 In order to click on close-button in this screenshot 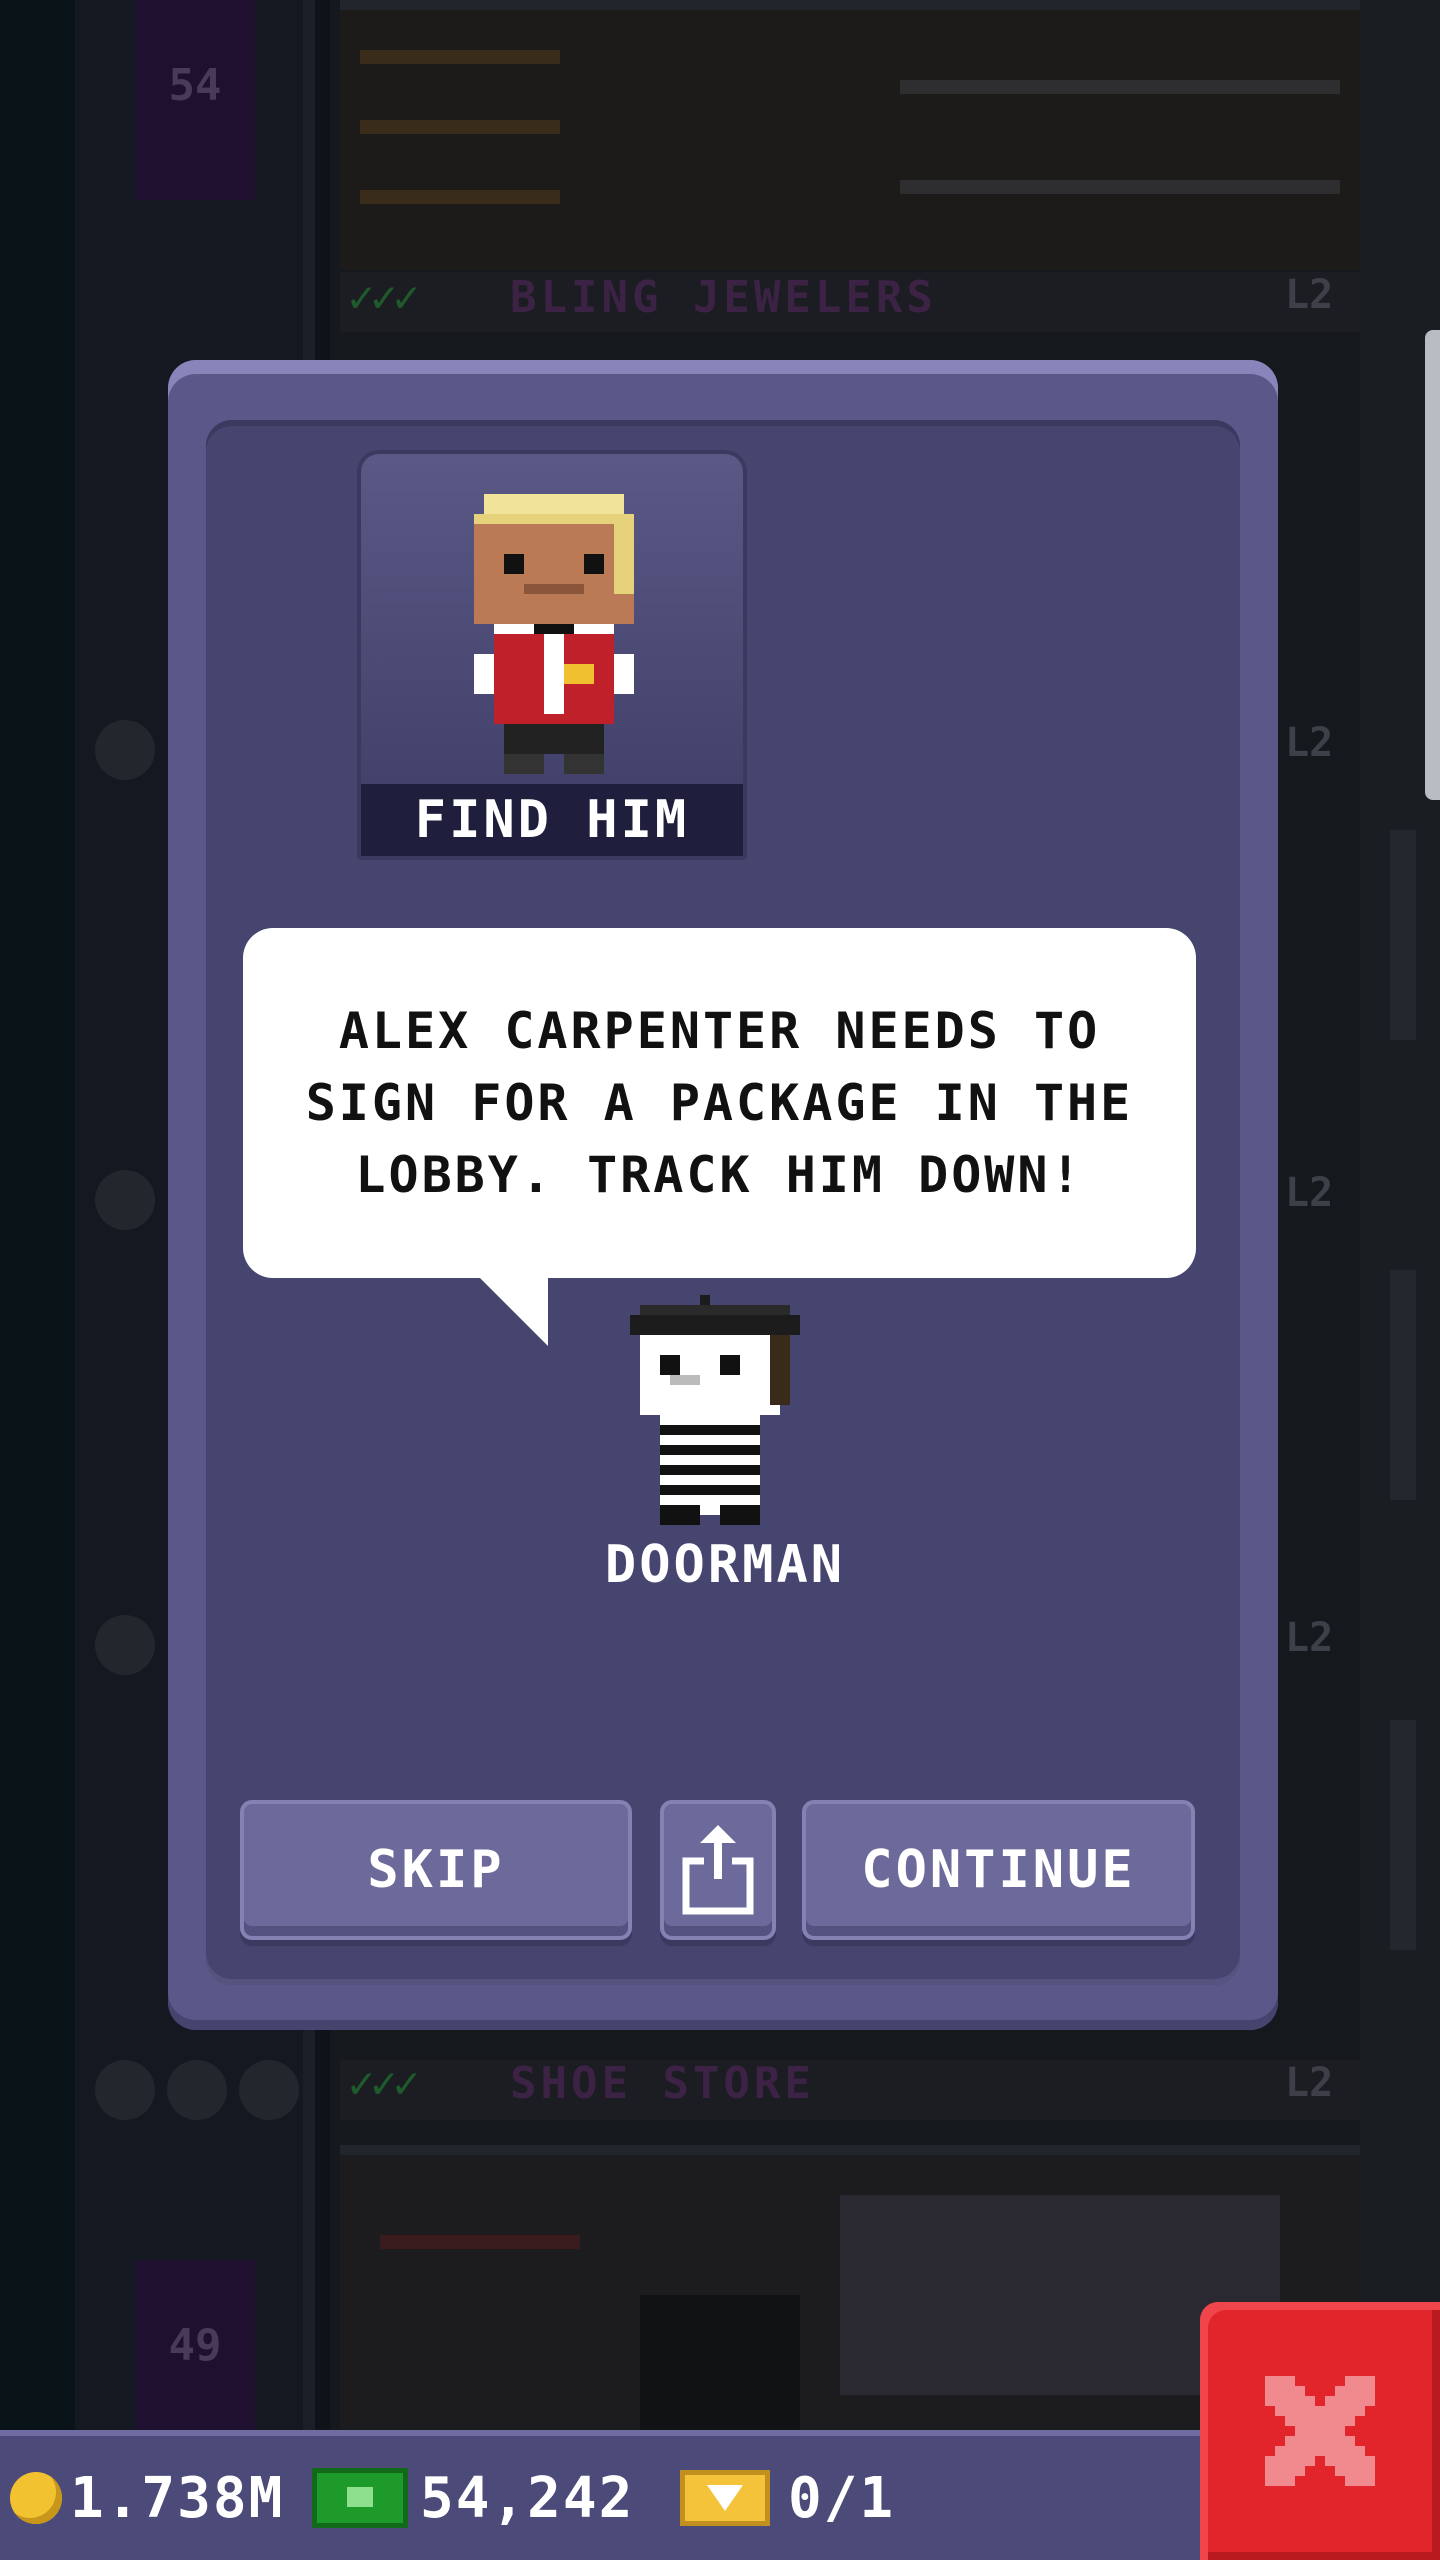, I will do `click(1320, 2431)`.